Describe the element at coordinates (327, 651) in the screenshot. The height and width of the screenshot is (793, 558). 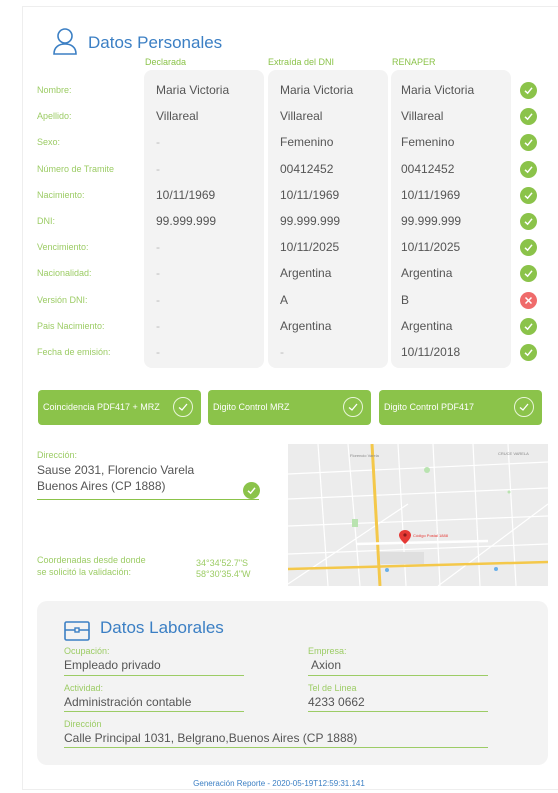
I see `empresa-label: Empresa:` at that location.